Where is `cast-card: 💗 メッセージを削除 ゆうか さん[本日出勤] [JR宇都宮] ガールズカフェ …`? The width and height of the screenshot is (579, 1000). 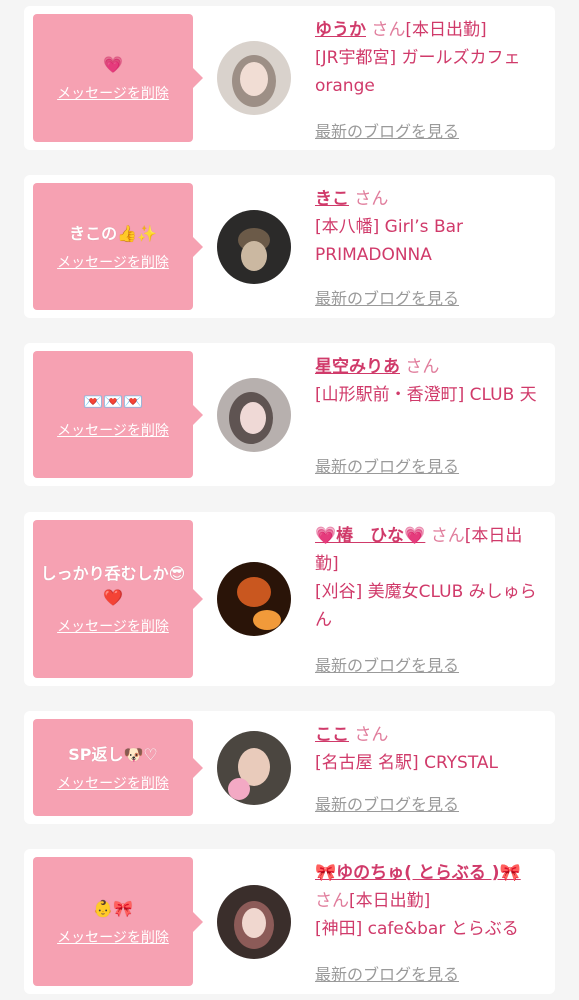 cast-card: 💗 メッセージを削除 ゆうか さん[本日出勤] [JR宇都宮] ガールズカフェ … is located at coordinates (289, 78).